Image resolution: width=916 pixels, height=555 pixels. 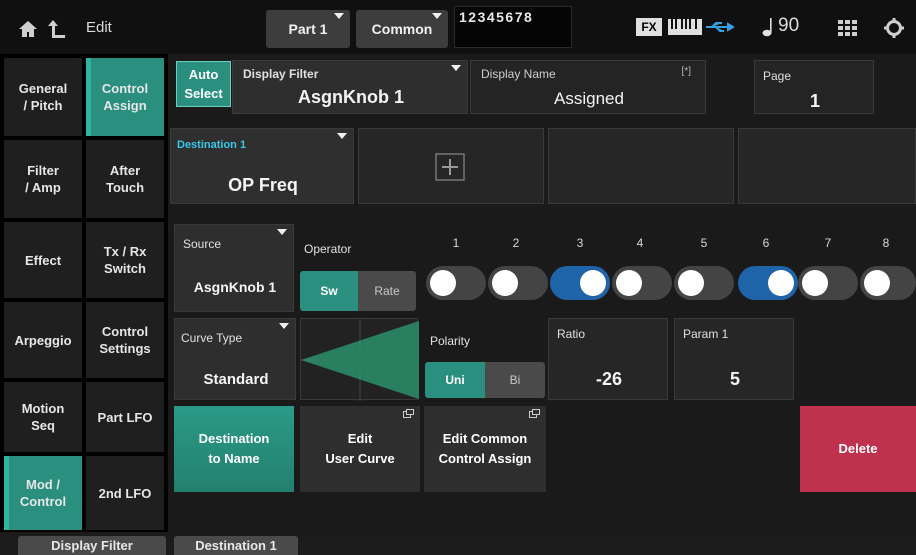 I want to click on nav-control-settings: Control Settings, so click(x=125, y=340).